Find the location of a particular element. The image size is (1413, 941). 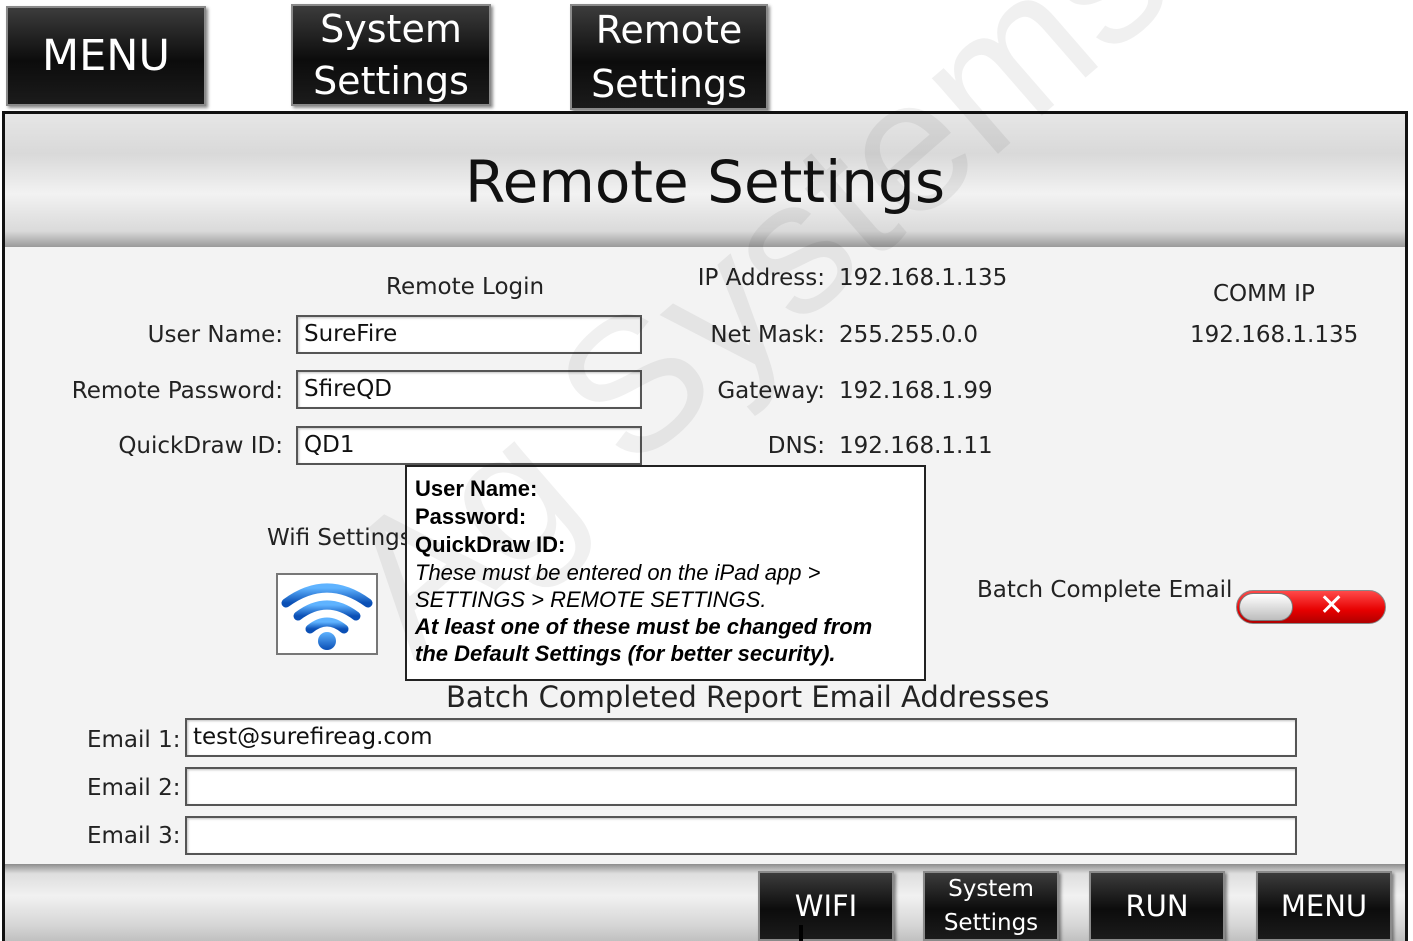

footer-menu-label: MENU is located at coordinates (1324, 906).